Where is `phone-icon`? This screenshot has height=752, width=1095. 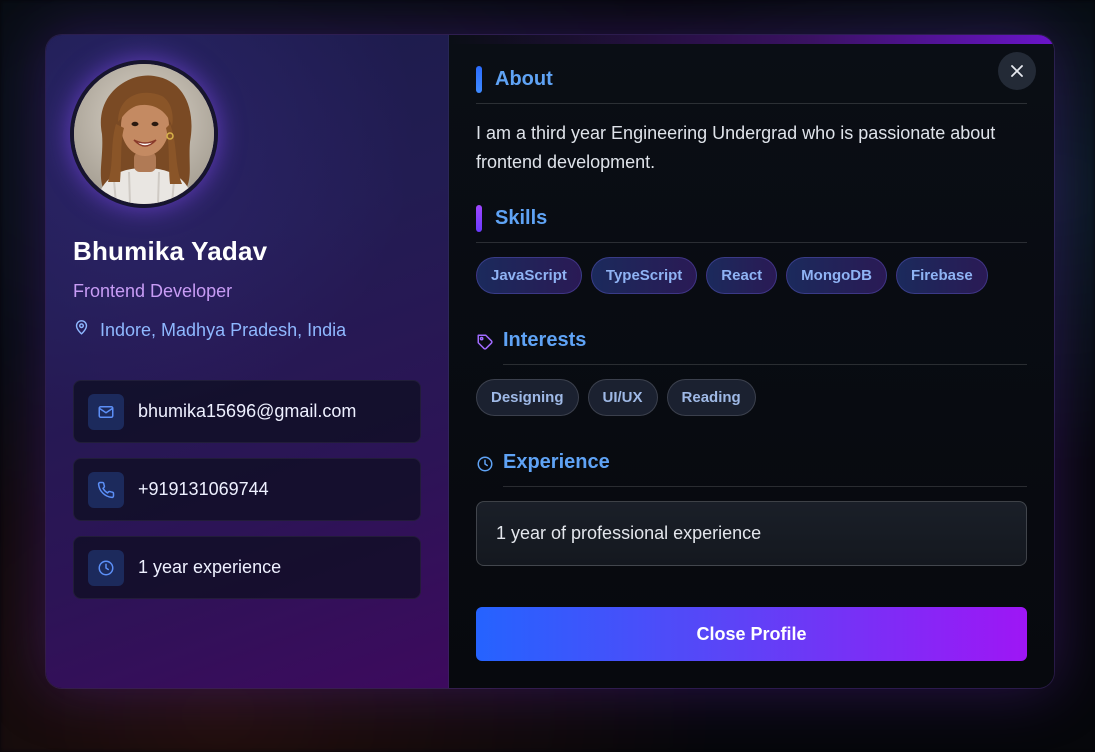
phone-icon is located at coordinates (106, 489).